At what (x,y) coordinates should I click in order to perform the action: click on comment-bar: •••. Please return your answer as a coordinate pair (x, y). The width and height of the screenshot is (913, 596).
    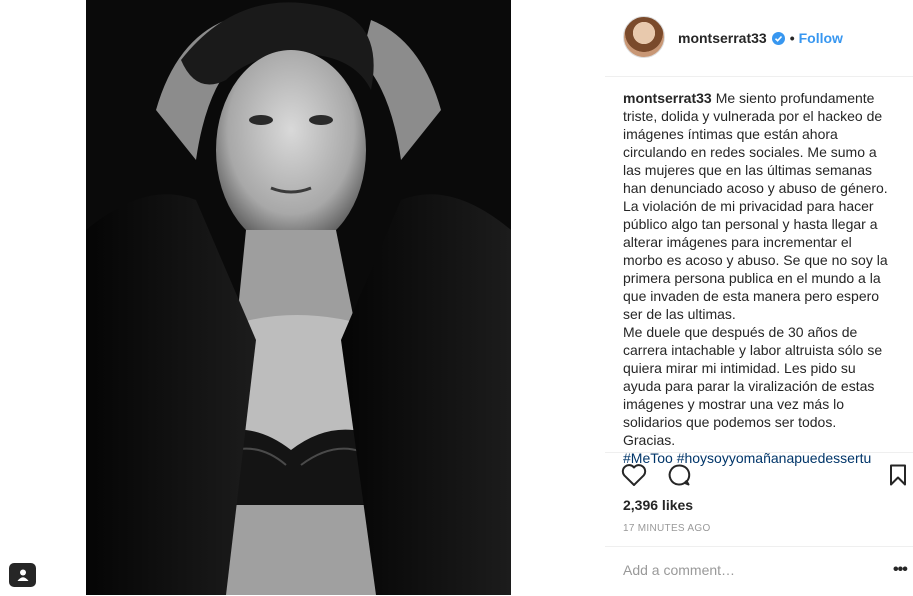
    Looking at the image, I should click on (759, 571).